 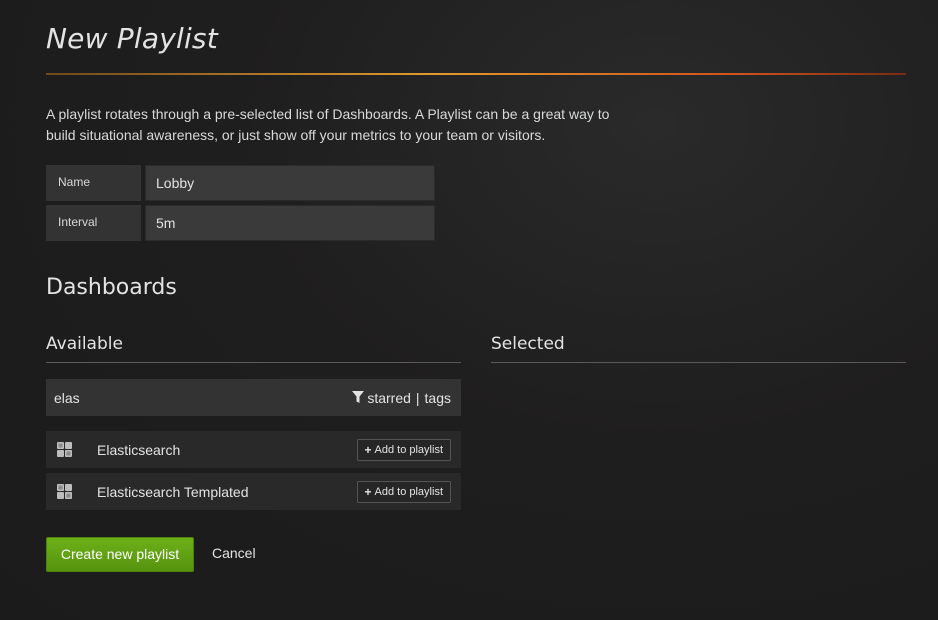 What do you see at coordinates (389, 398) in the screenshot?
I see `starred-filter-link: starred` at bounding box center [389, 398].